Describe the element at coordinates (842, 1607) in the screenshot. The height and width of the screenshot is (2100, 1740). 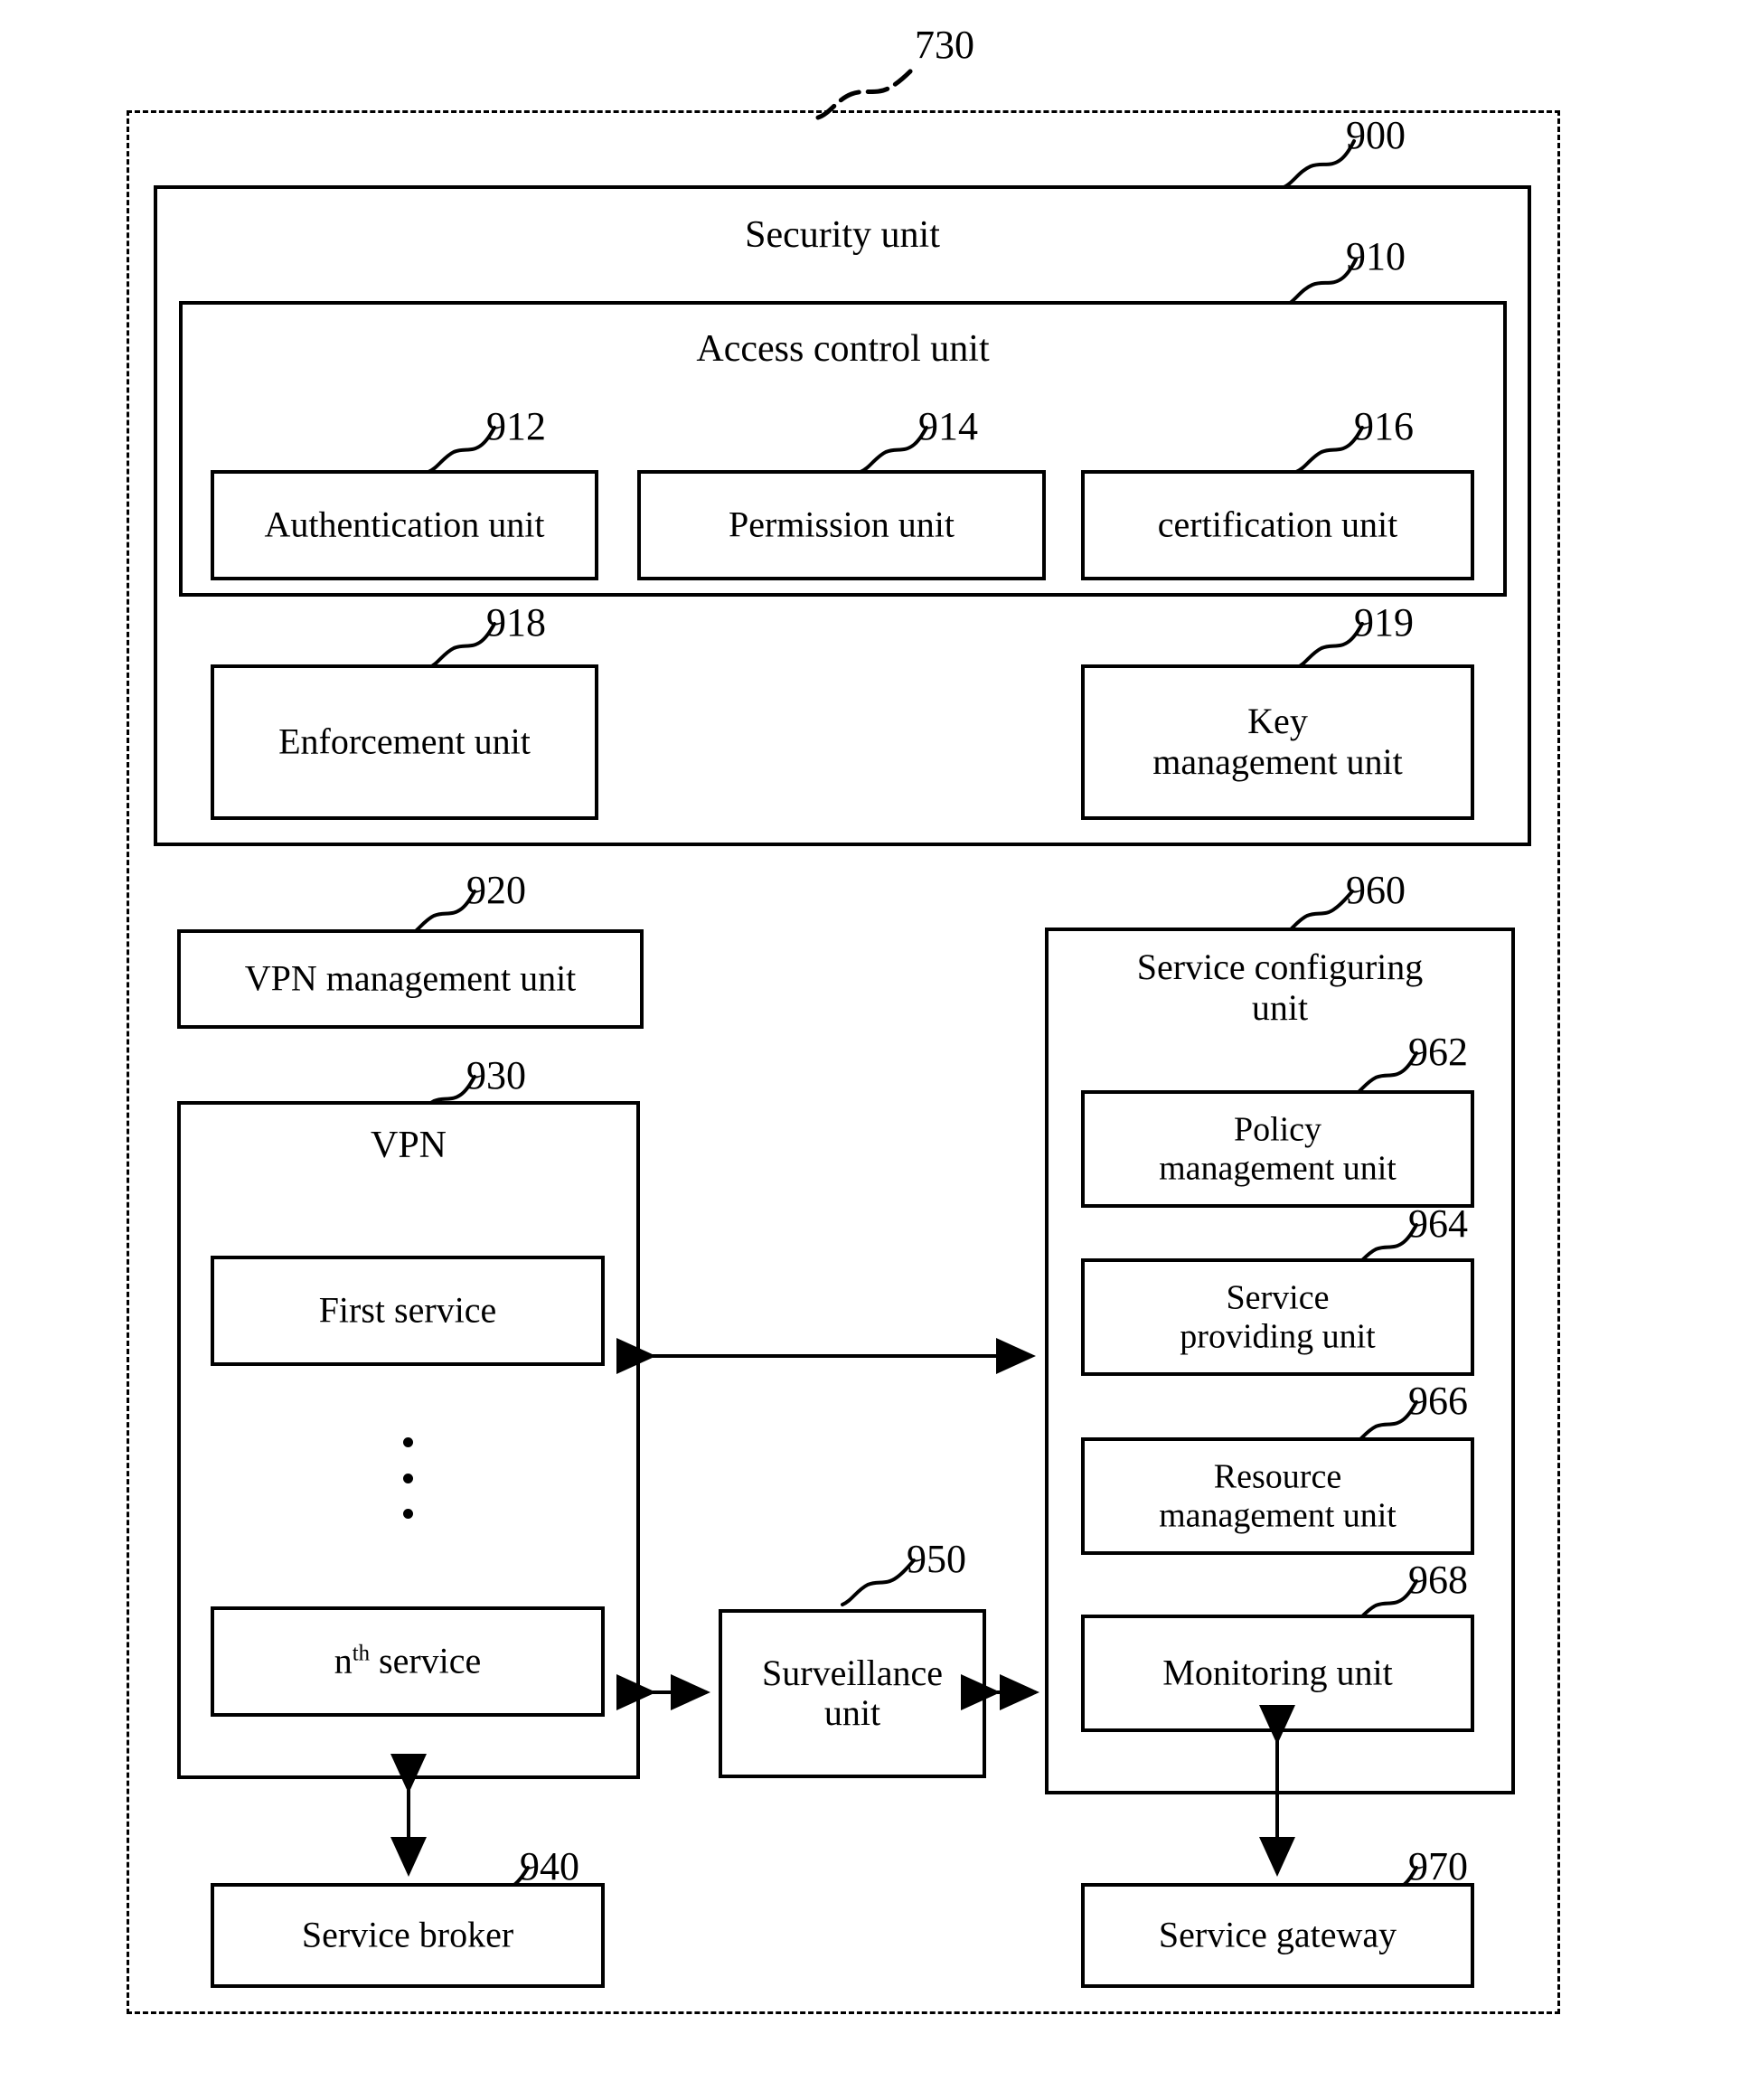
I see `connector-arrows` at that location.